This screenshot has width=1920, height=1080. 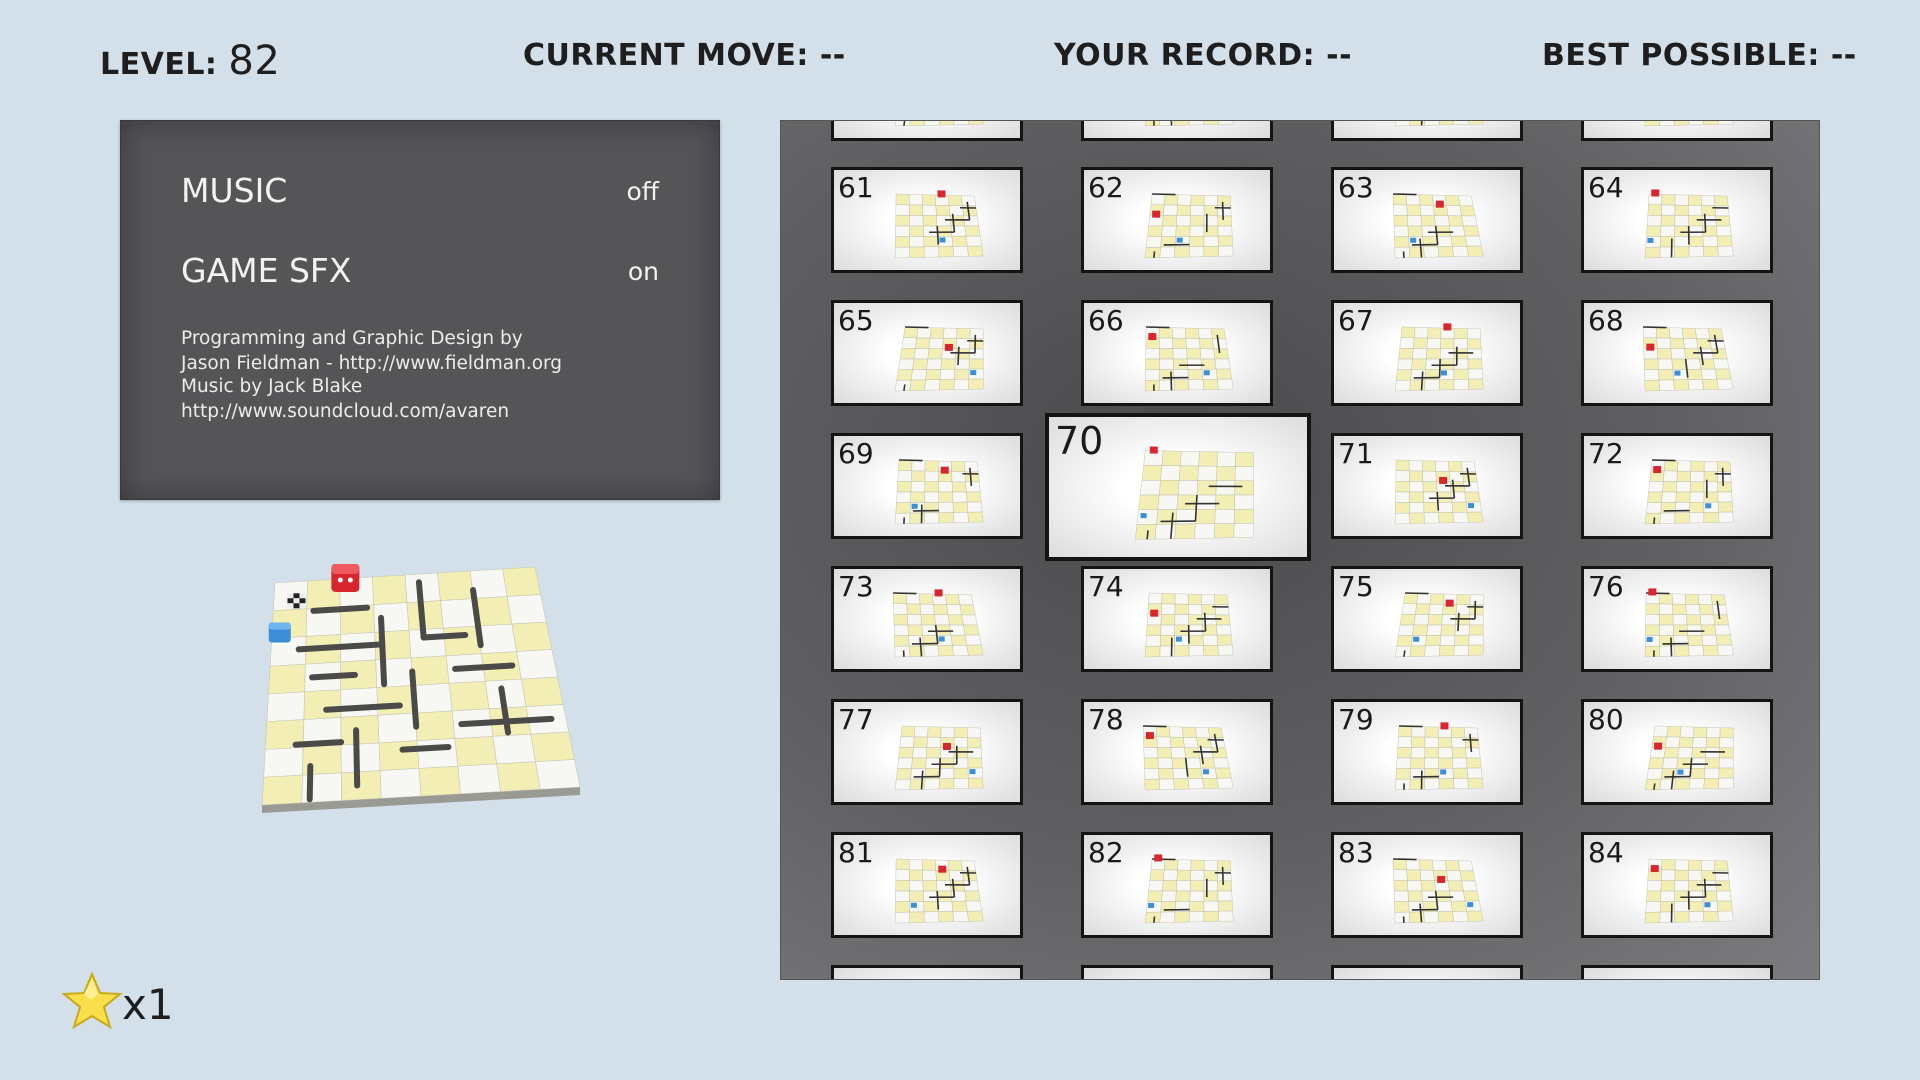 What do you see at coordinates (1427, 885) in the screenshot?
I see `level-thumb-83: 83` at bounding box center [1427, 885].